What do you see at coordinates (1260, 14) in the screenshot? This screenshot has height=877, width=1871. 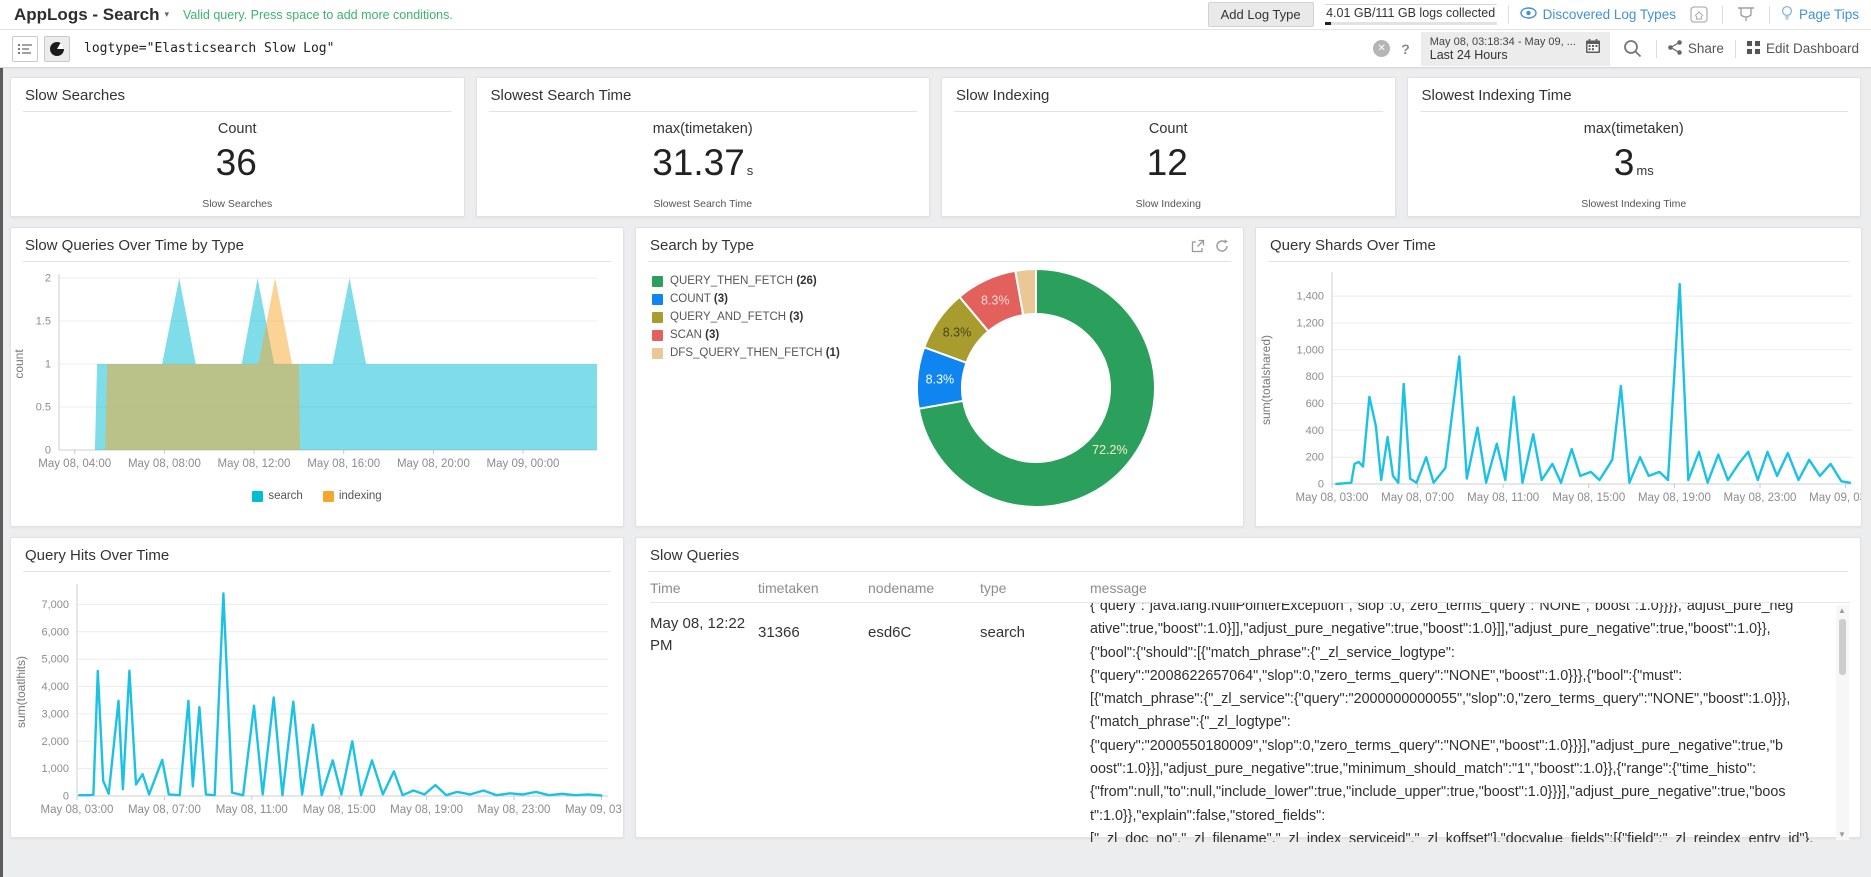 I see `add-log-type-button: Add Log Type` at bounding box center [1260, 14].